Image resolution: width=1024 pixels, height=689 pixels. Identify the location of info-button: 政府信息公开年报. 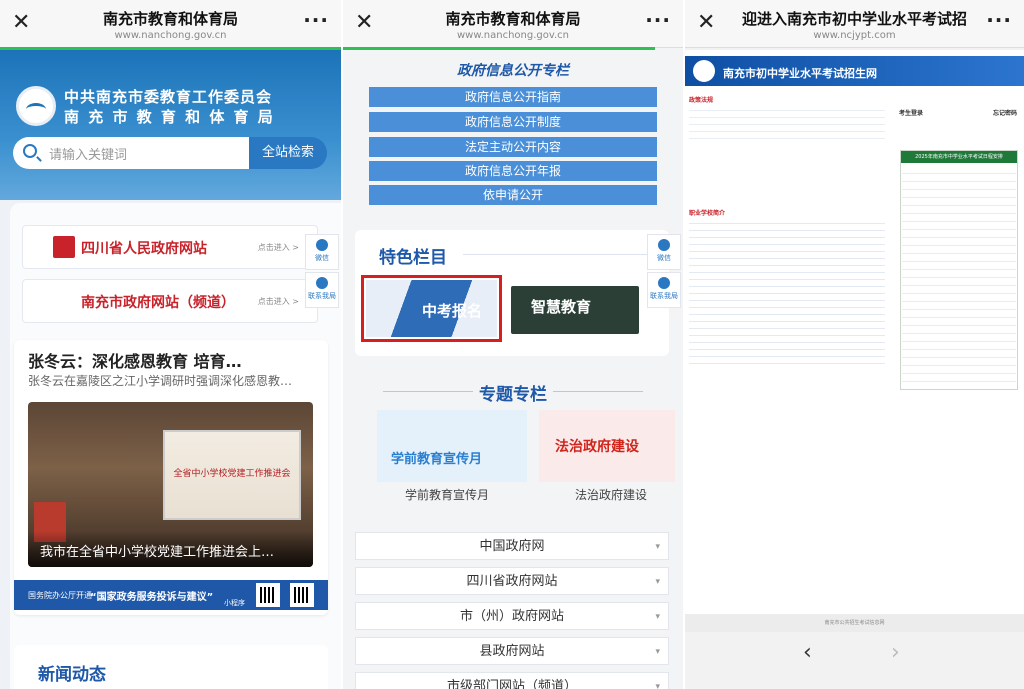
(513, 171).